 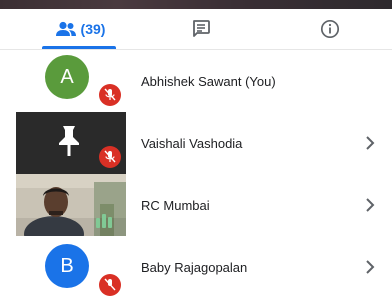 I want to click on avatar: A, so click(x=67, y=77).